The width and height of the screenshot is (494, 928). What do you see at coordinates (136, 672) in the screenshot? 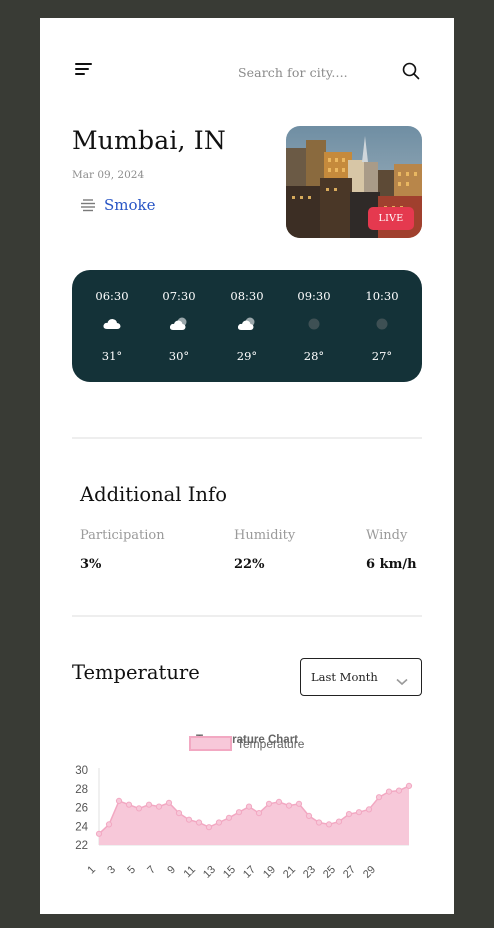
I see `temperature-title: Temperature` at bounding box center [136, 672].